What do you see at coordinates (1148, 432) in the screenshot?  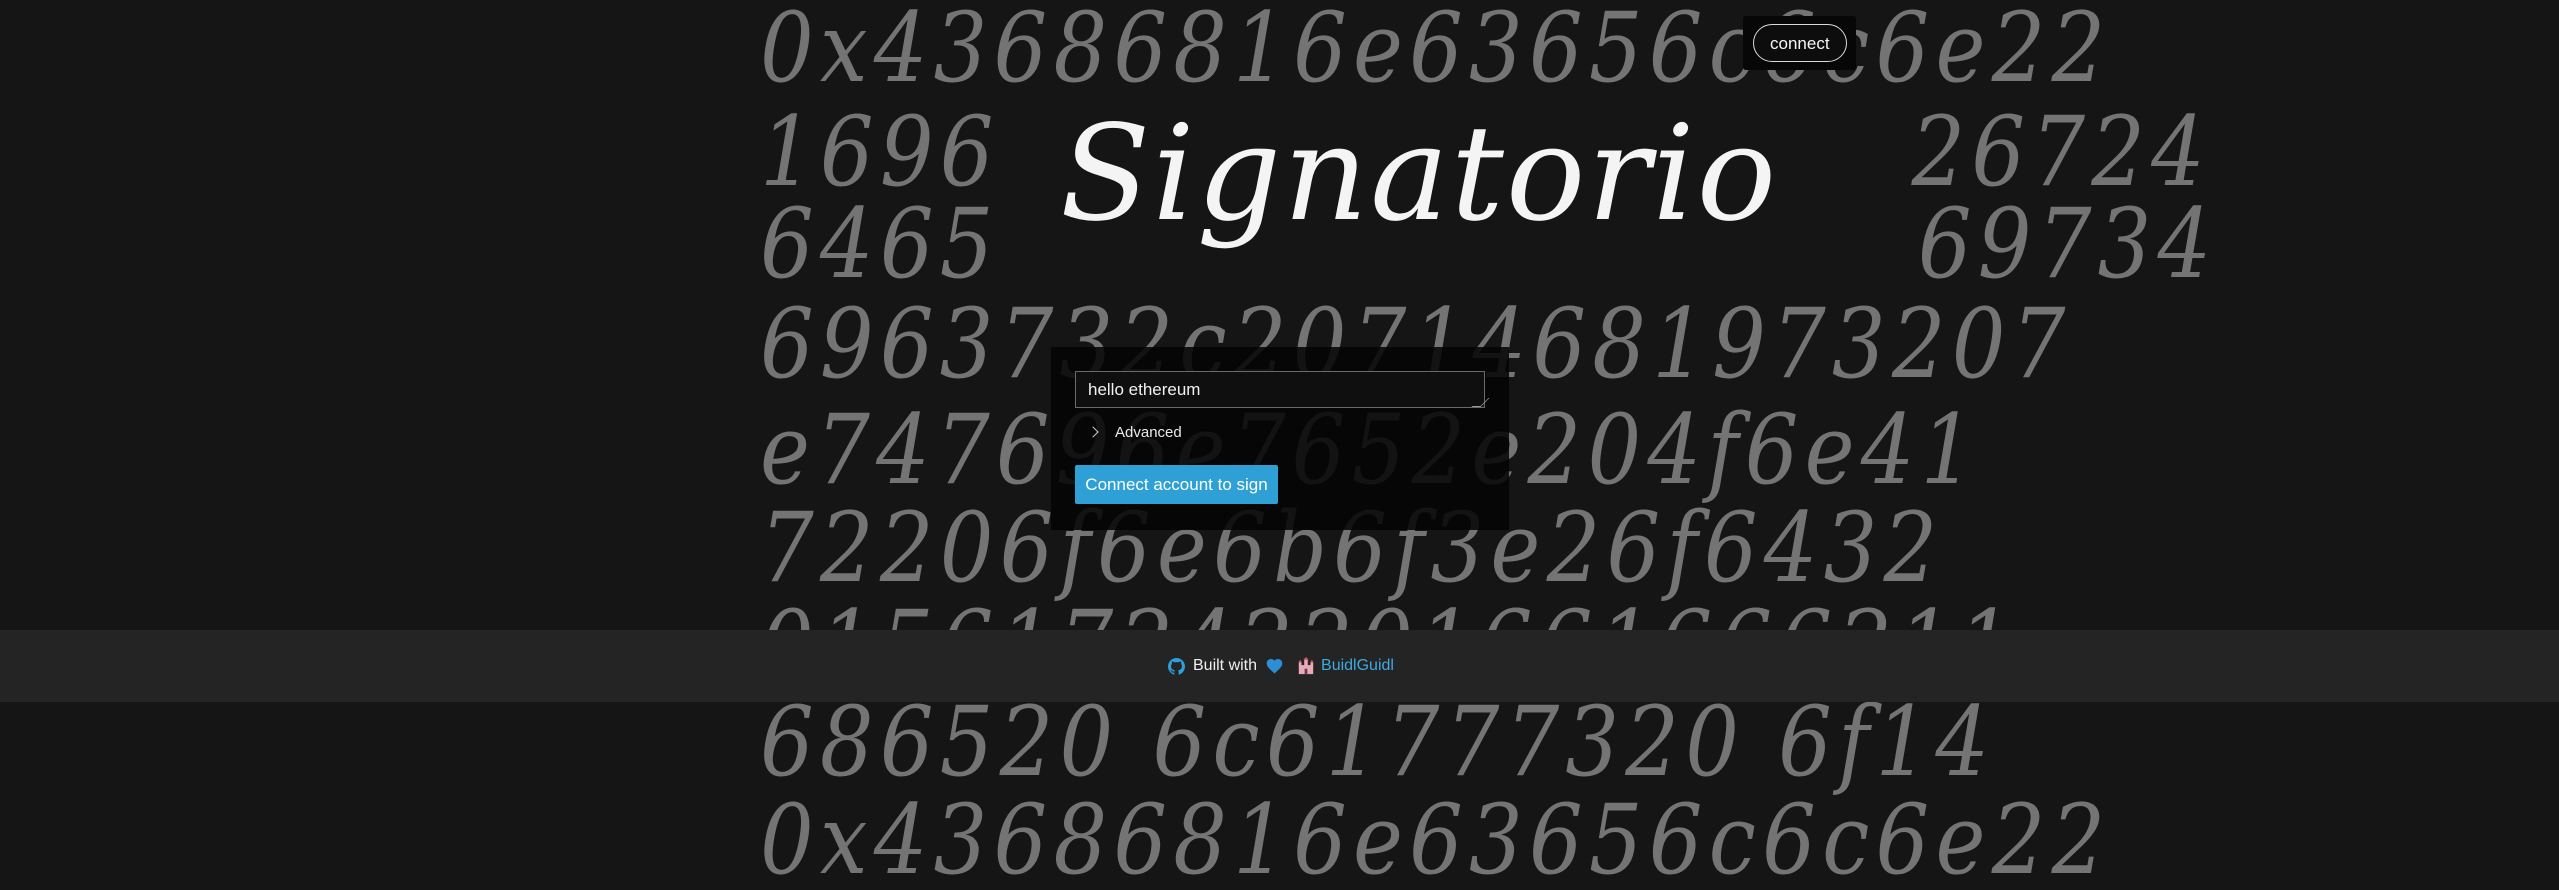 I see `advanced-label: Advanced` at bounding box center [1148, 432].